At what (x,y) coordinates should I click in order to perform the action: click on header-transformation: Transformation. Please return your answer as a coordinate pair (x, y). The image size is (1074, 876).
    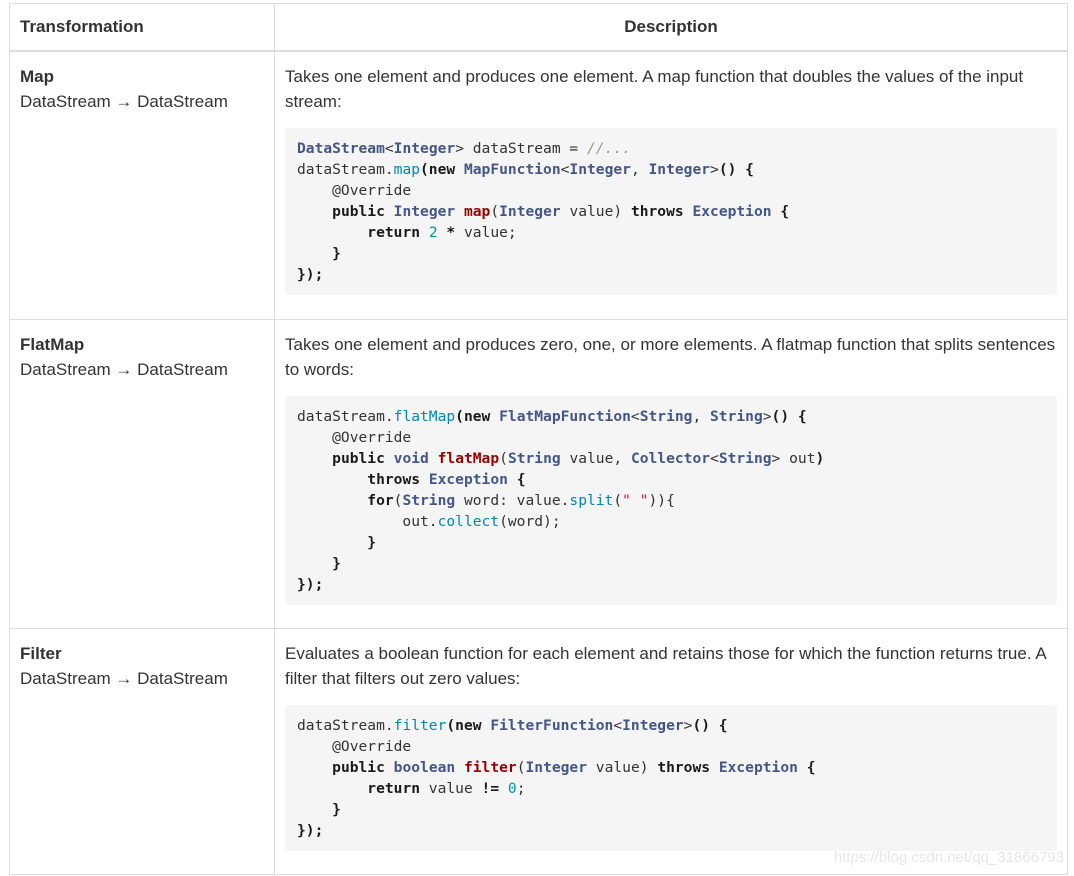
    Looking at the image, I should click on (142, 27).